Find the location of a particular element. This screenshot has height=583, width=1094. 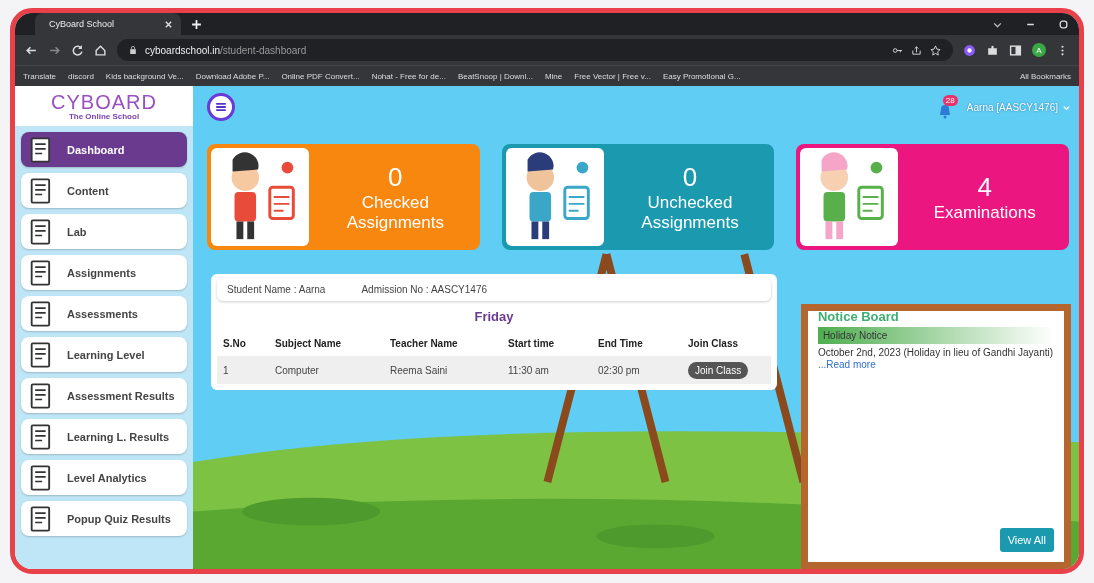

logo: CYBOARD is located at coordinates (104, 102).